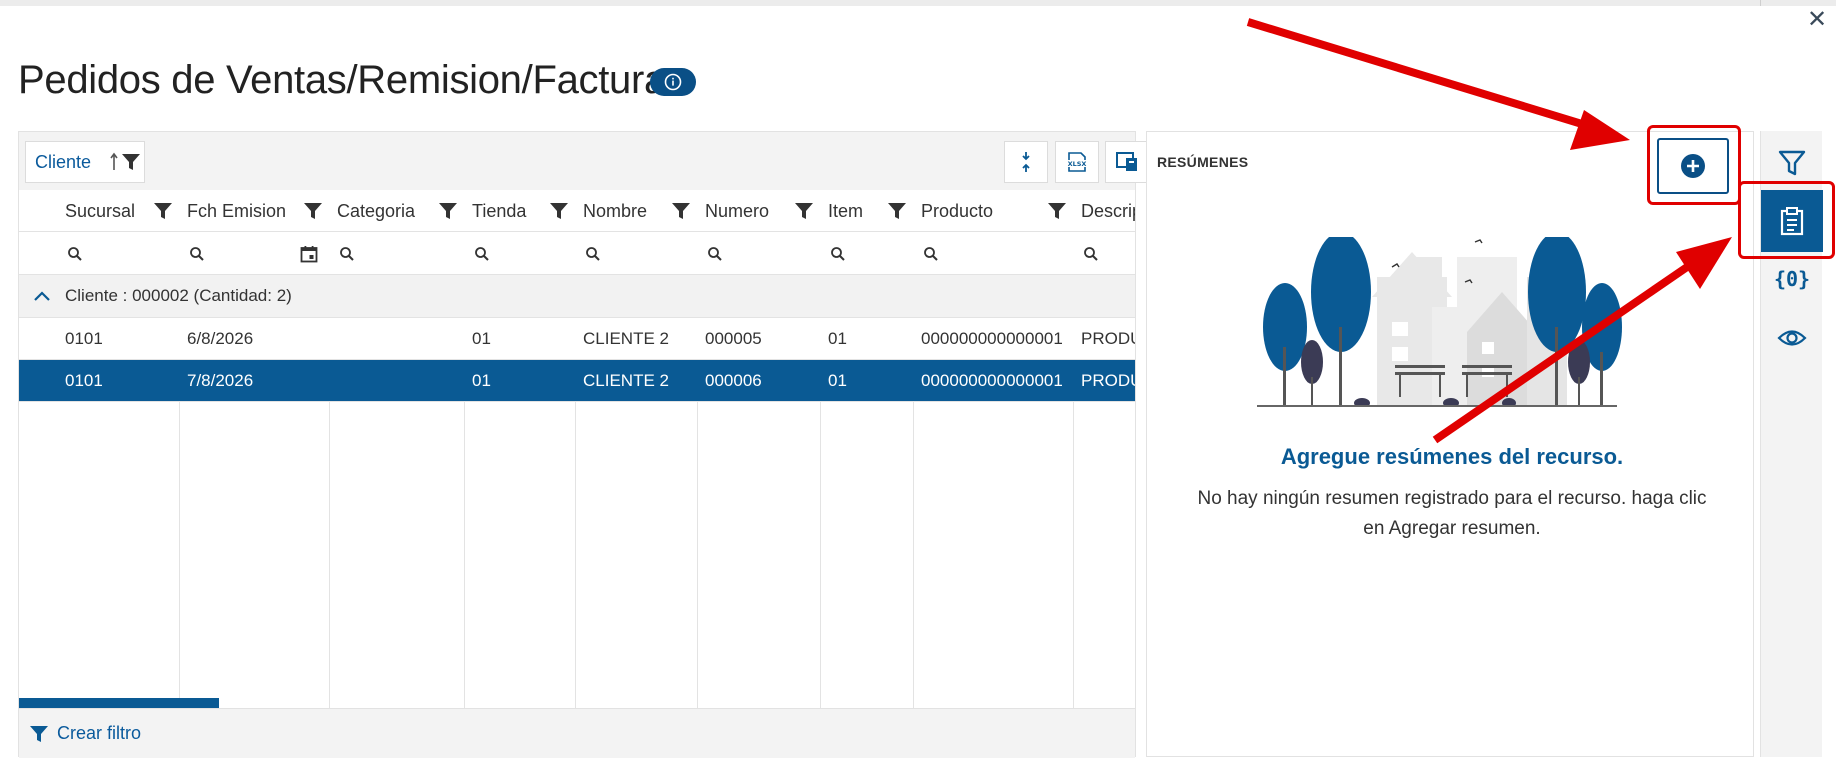 This screenshot has height=762, width=1836. I want to click on eye-icon, so click(1792, 338).